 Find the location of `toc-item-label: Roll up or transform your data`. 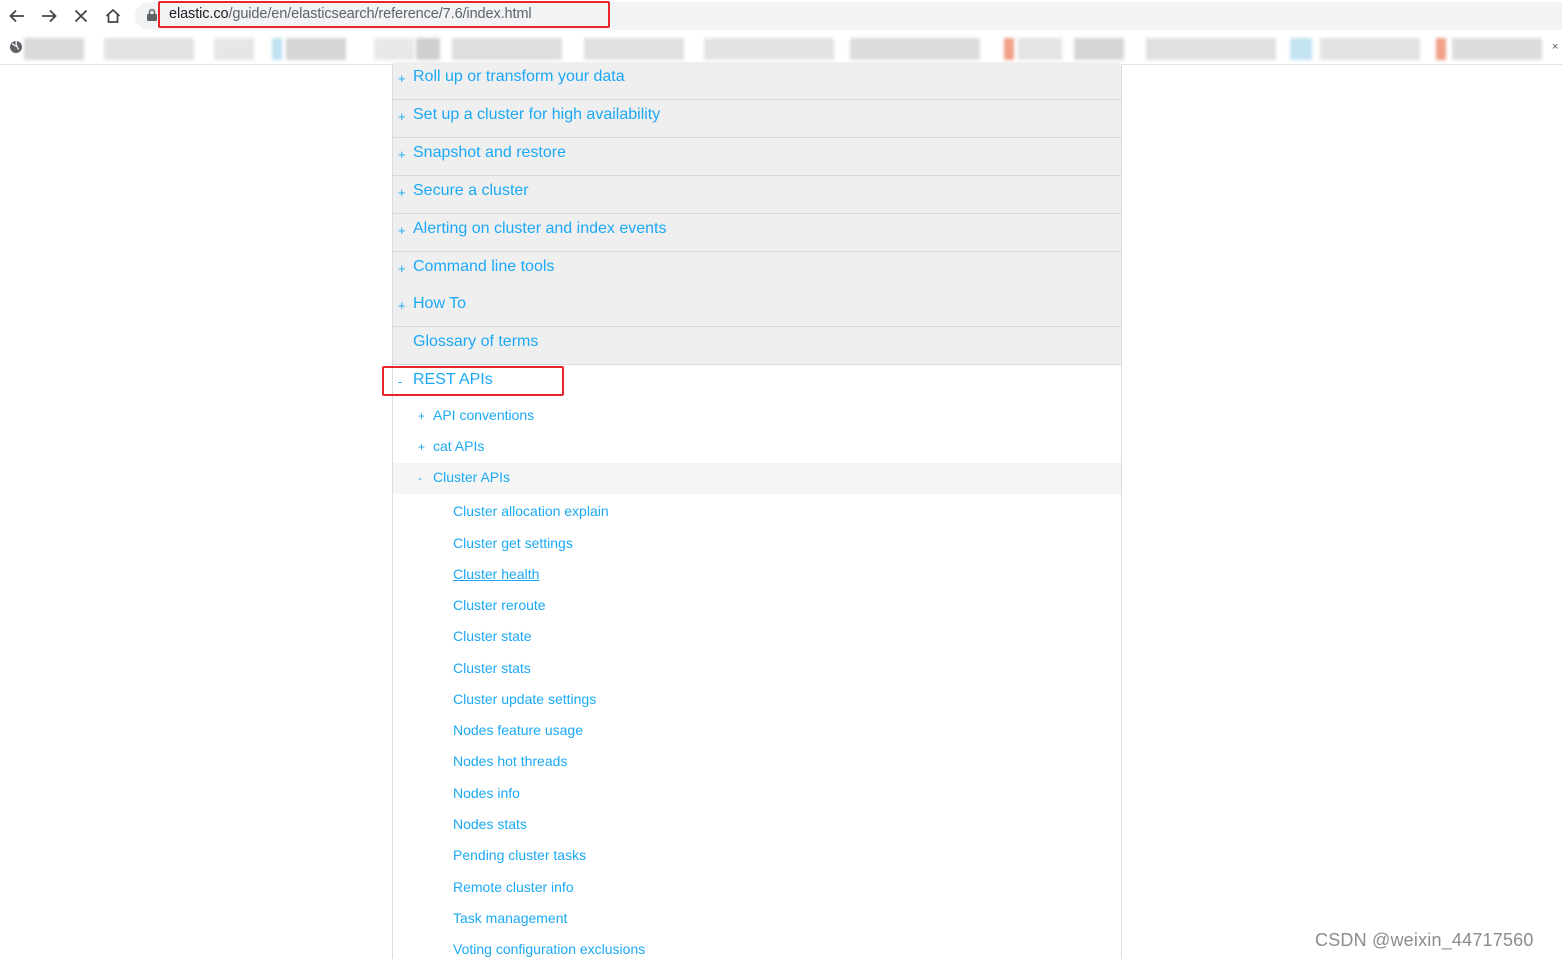

toc-item-label: Roll up or transform your data is located at coordinates (519, 77).